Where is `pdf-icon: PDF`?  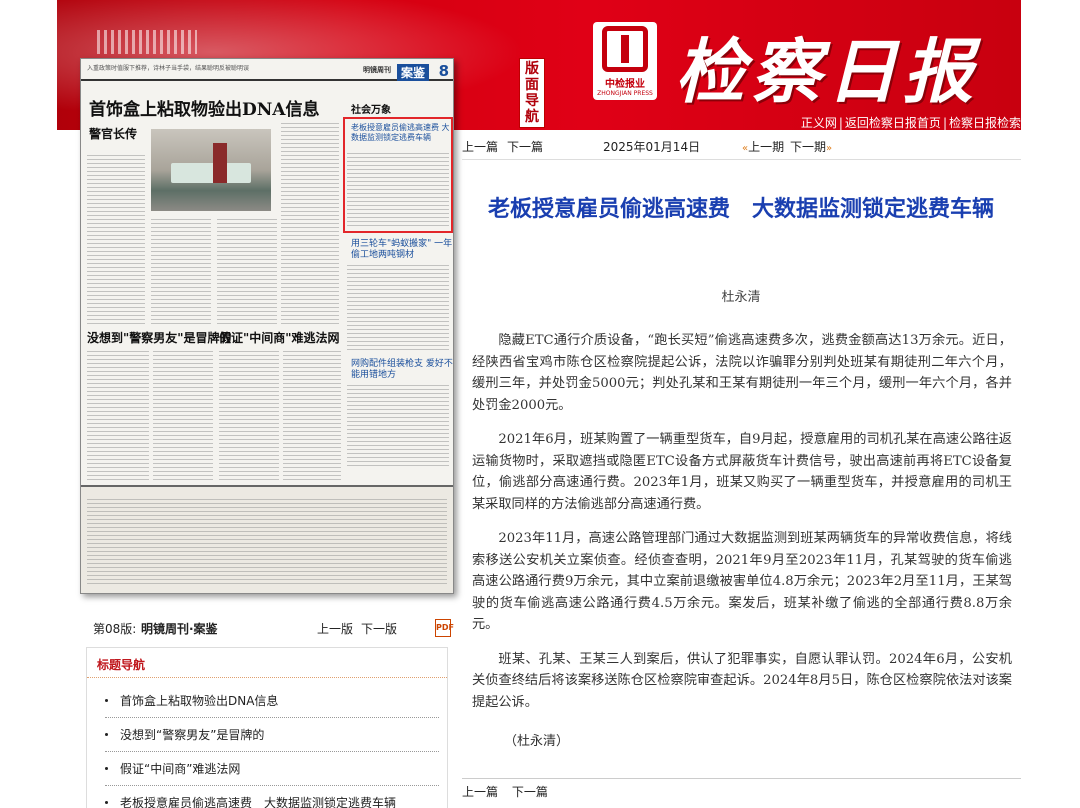 pdf-icon: PDF is located at coordinates (444, 628).